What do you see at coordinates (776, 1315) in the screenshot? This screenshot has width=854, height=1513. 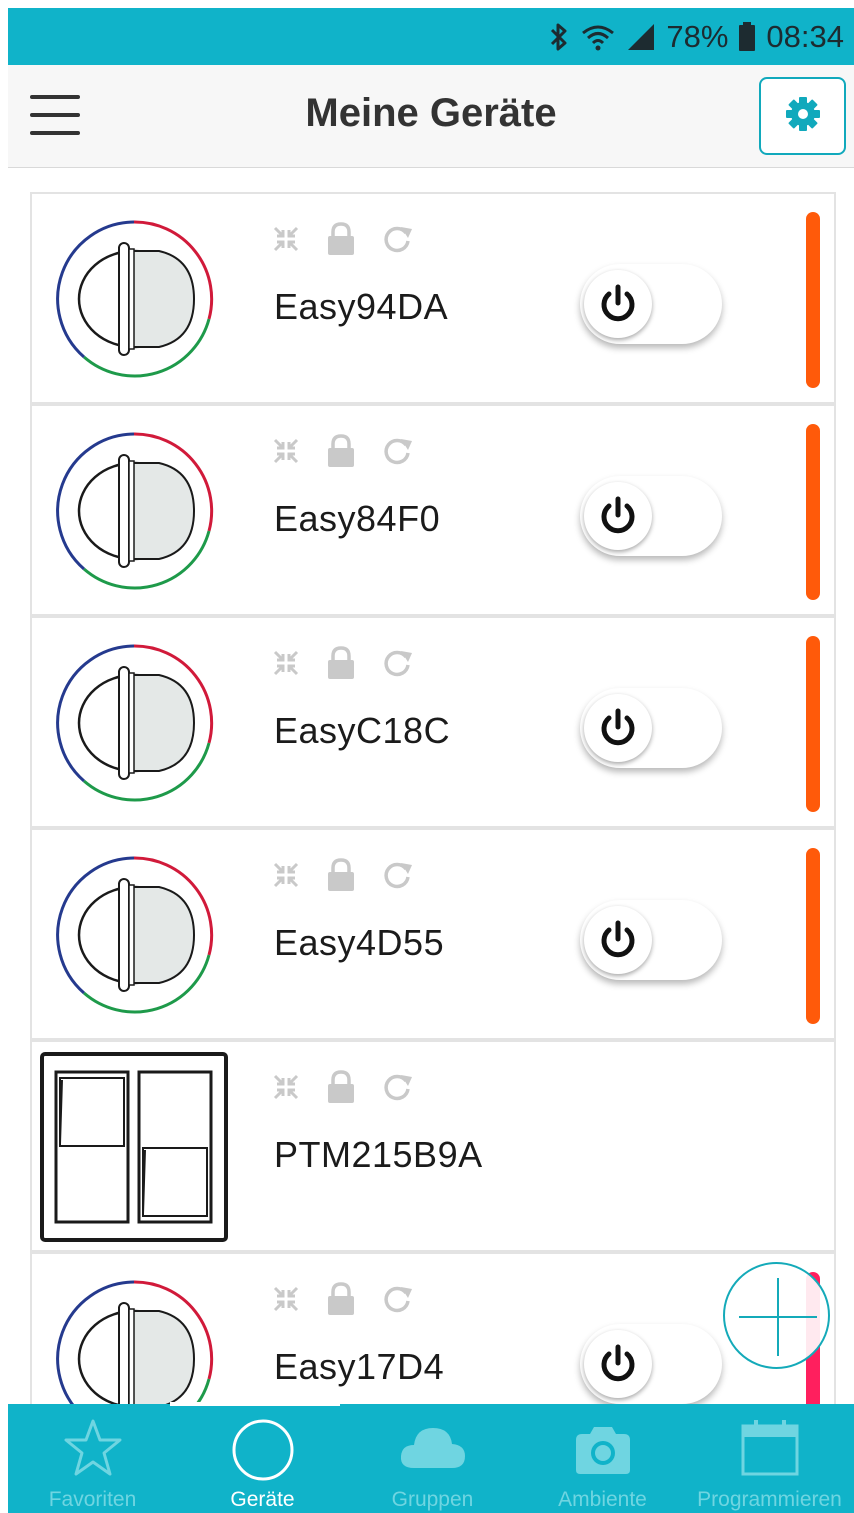 I see `add-device-button` at bounding box center [776, 1315].